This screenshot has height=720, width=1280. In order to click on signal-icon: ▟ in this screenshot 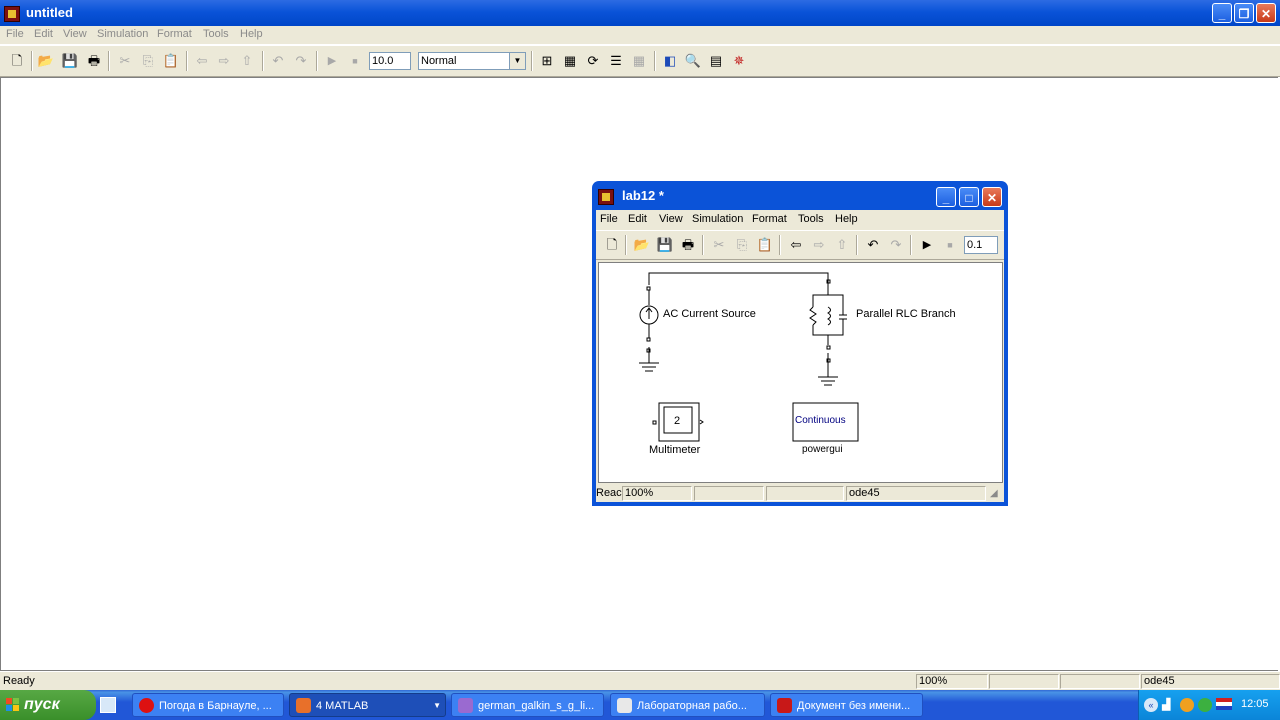, I will do `click(1169, 705)`.